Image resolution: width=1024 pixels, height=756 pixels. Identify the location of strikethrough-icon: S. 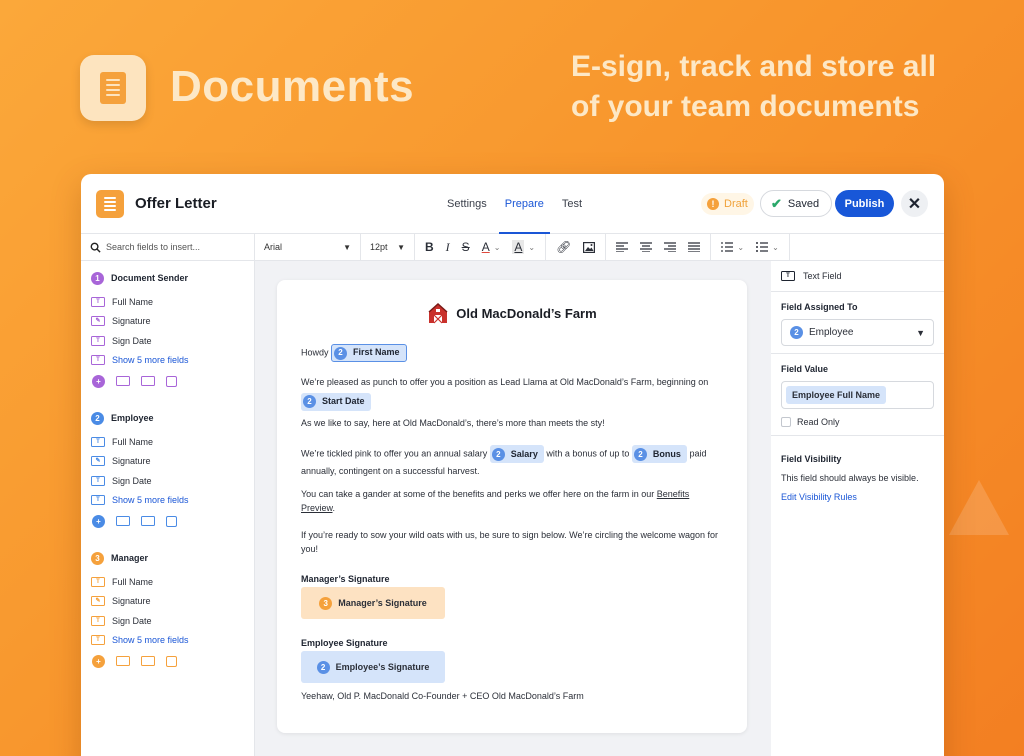
(466, 247).